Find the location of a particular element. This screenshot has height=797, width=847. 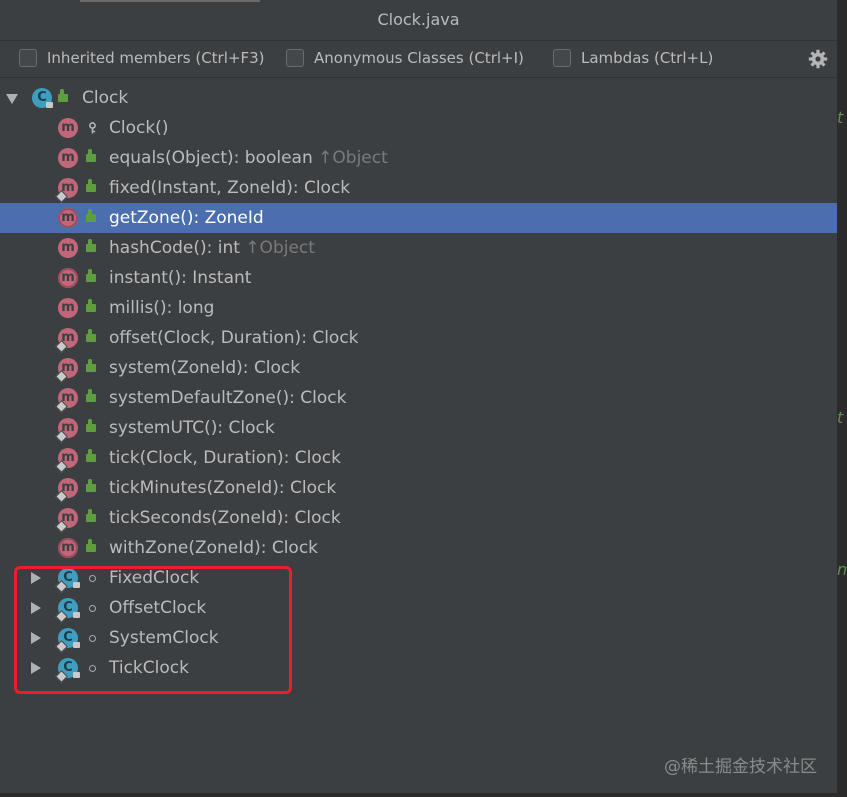

tree-member-systemdefaultzone: m systemDefaultZone(): Clock is located at coordinates (418, 398).